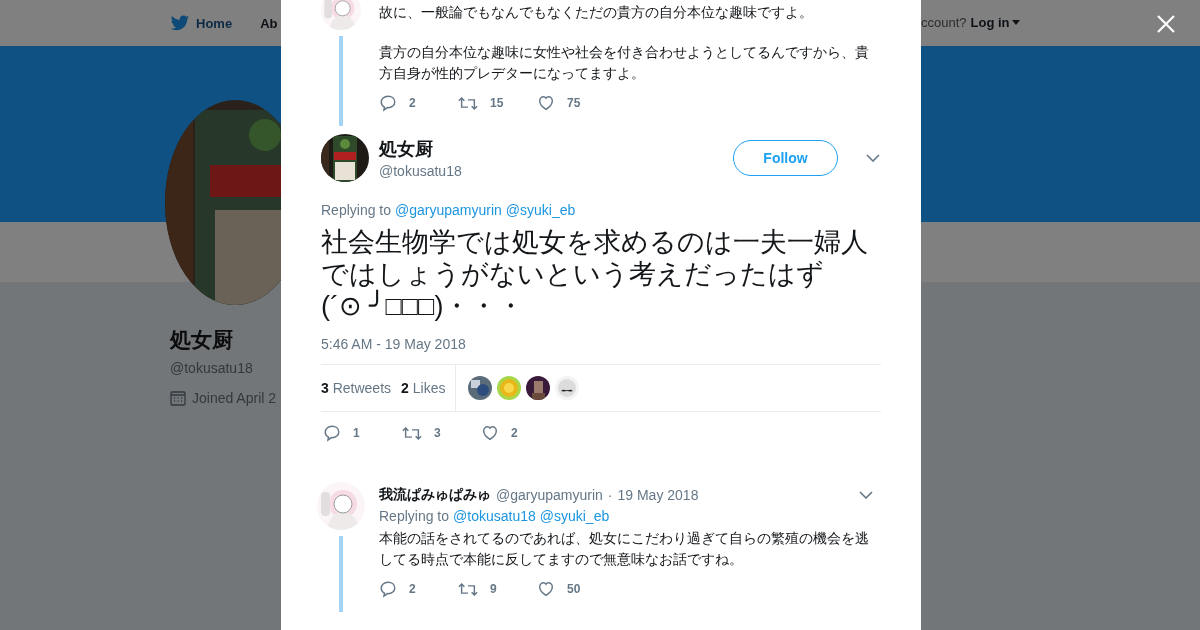 Image resolution: width=1200 pixels, height=630 pixels. I want to click on mention-link: @garyupamyurin, so click(448, 210).